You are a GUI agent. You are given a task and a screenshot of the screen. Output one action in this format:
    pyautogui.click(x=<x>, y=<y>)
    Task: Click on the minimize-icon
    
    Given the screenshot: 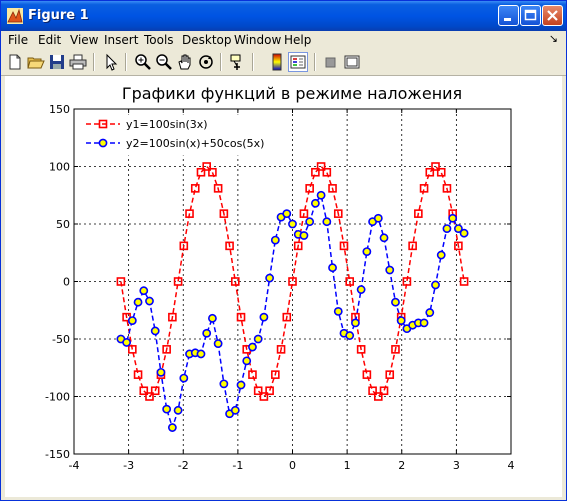 What is the action you would take?
    pyautogui.click(x=507, y=19)
    